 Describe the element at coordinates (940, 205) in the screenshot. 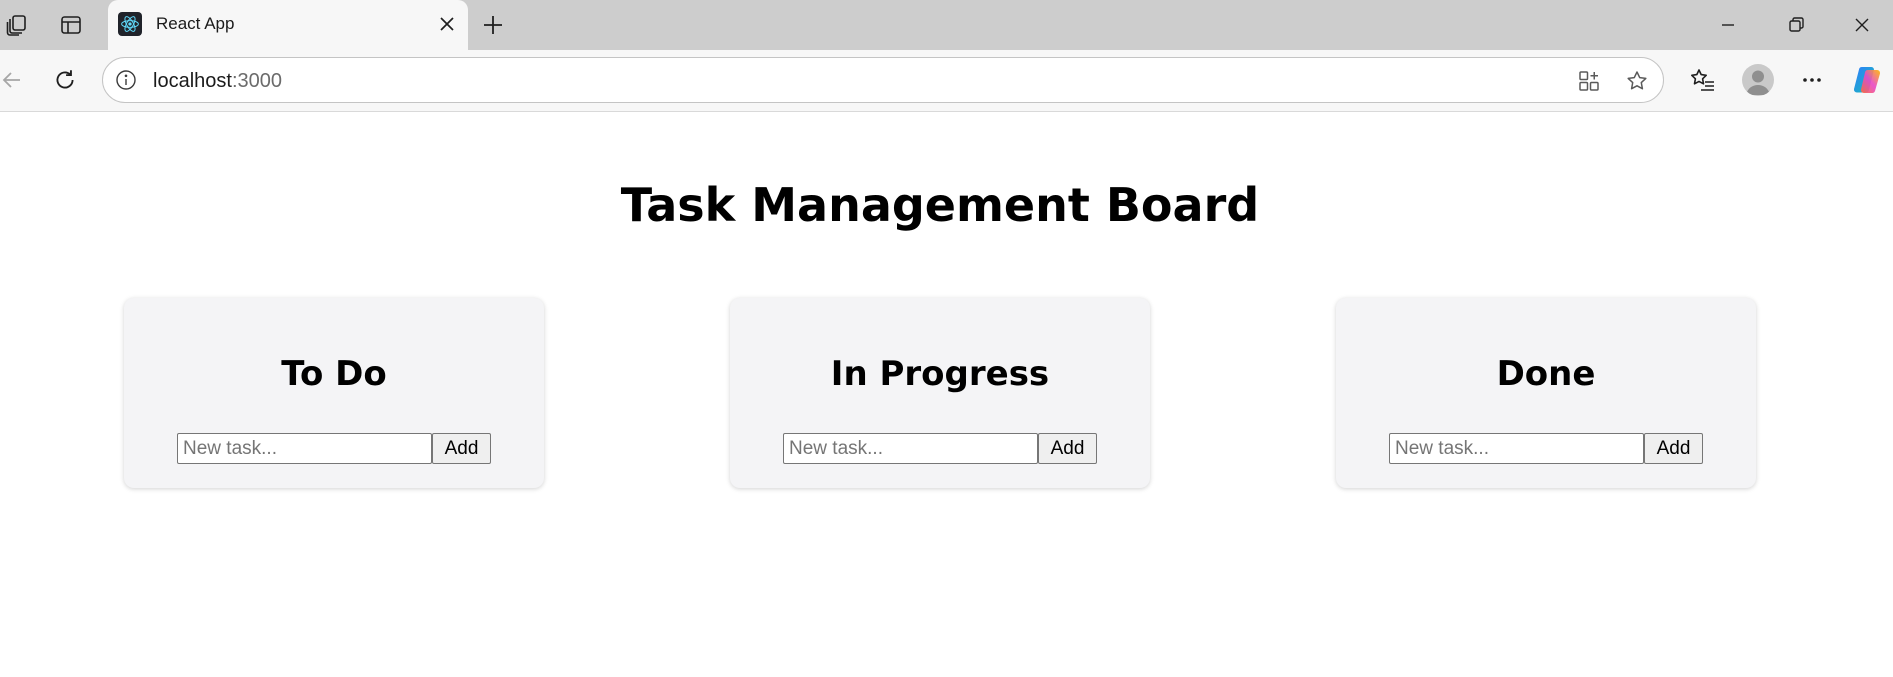

I see `page-title: Task Management Board` at that location.